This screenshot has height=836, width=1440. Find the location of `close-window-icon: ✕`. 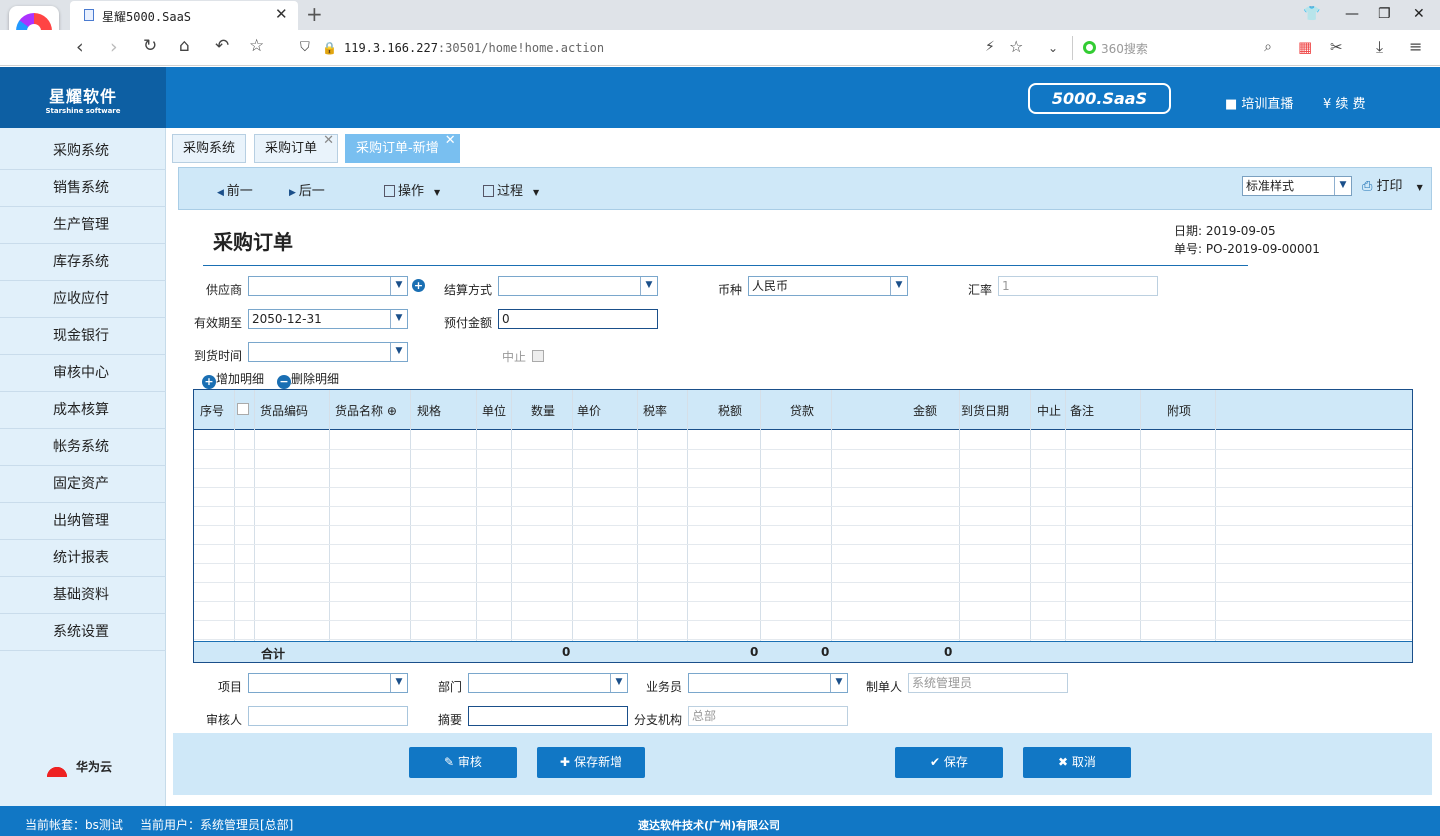

close-window-icon: ✕ is located at coordinates (1419, 14).